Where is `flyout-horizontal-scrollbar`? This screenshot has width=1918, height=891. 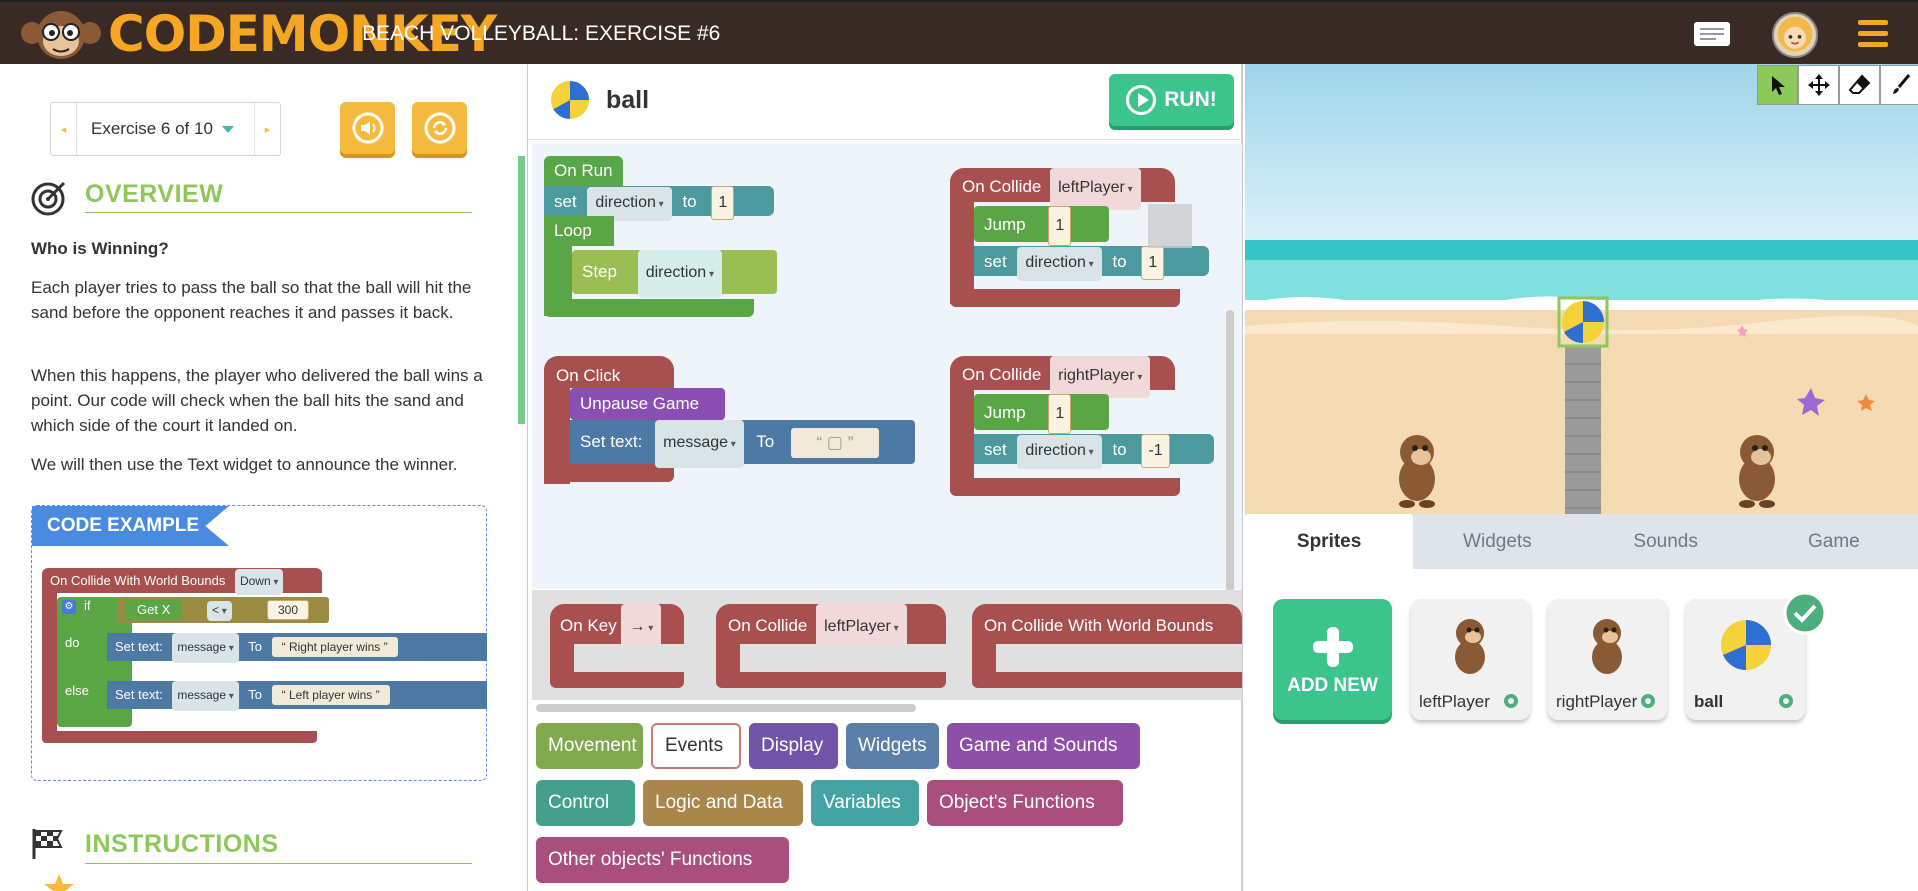
flyout-horizontal-scrollbar is located at coordinates (726, 708).